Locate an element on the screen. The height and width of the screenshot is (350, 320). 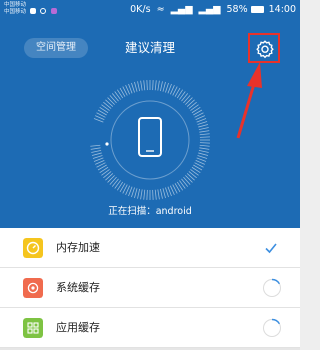
notification-dot-icon is located at coordinates (43, 11).